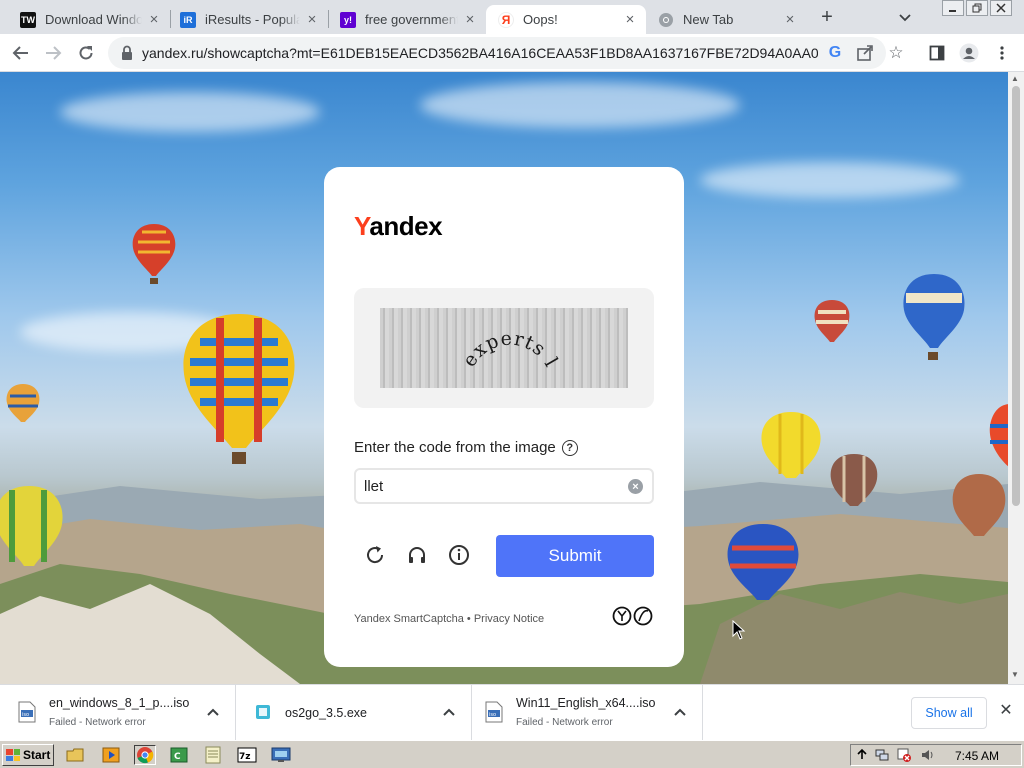 The width and height of the screenshot is (1024, 768). I want to click on yandex-logo: Yandex, so click(398, 226).